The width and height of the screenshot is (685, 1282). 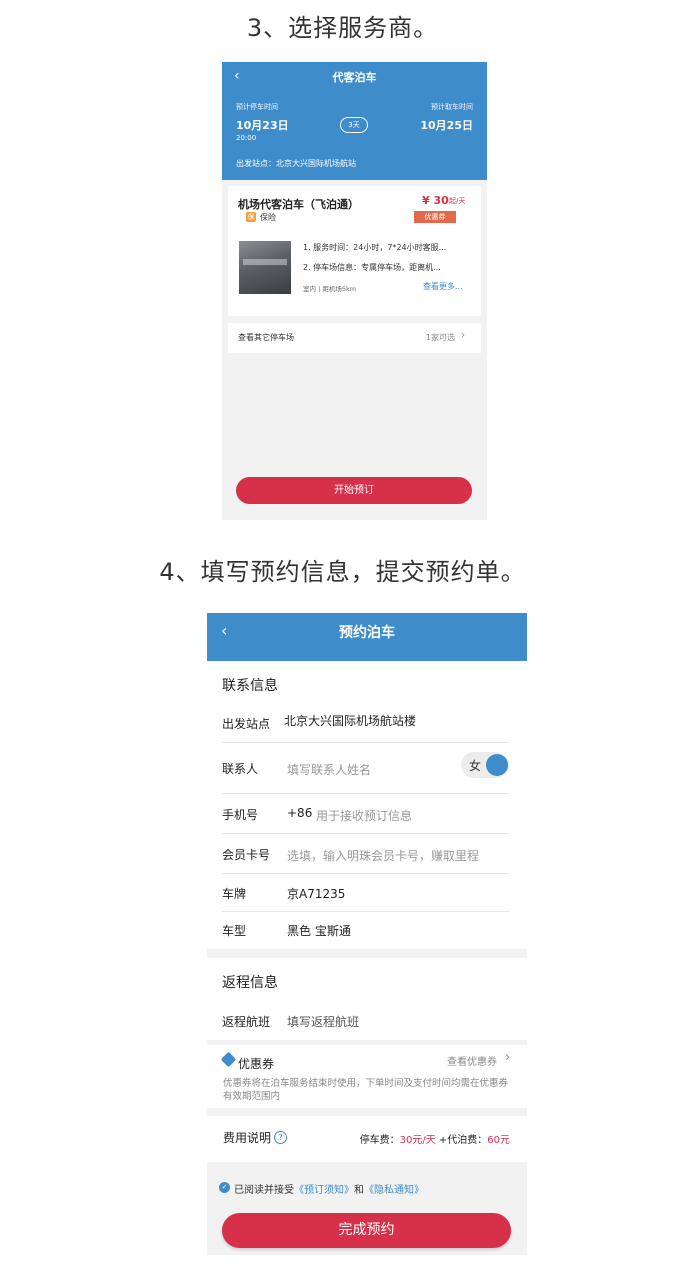 I want to click on coupon-title: 优惠券, so click(x=256, y=1064).